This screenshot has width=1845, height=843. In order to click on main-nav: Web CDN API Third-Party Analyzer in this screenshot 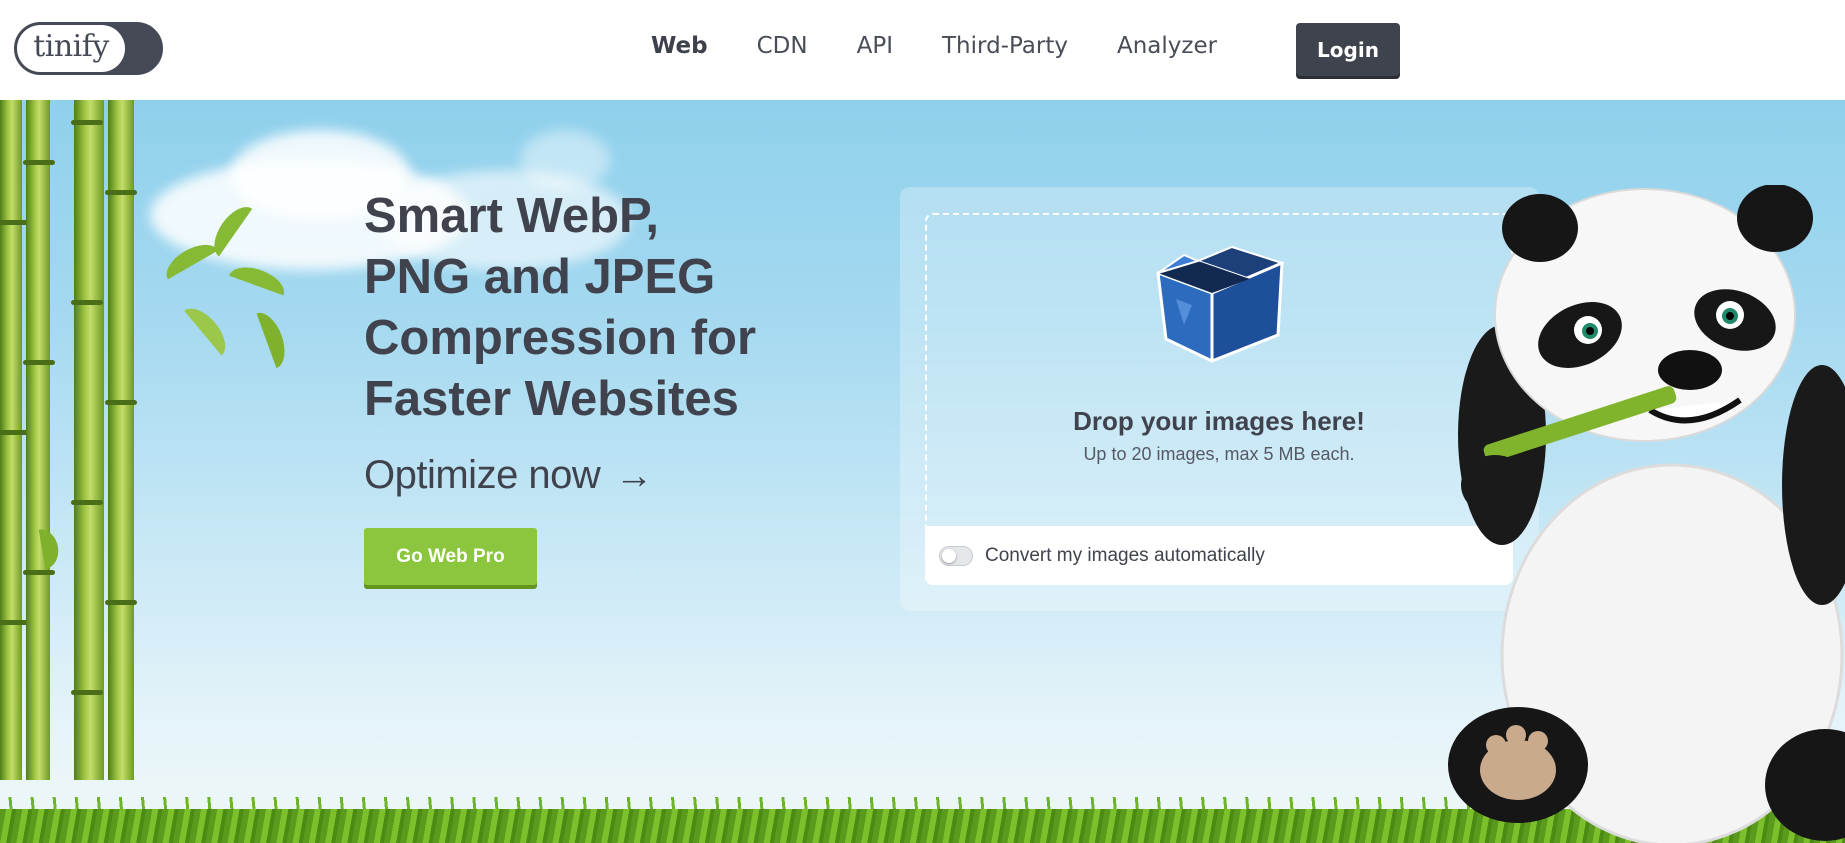, I will do `click(958, 46)`.